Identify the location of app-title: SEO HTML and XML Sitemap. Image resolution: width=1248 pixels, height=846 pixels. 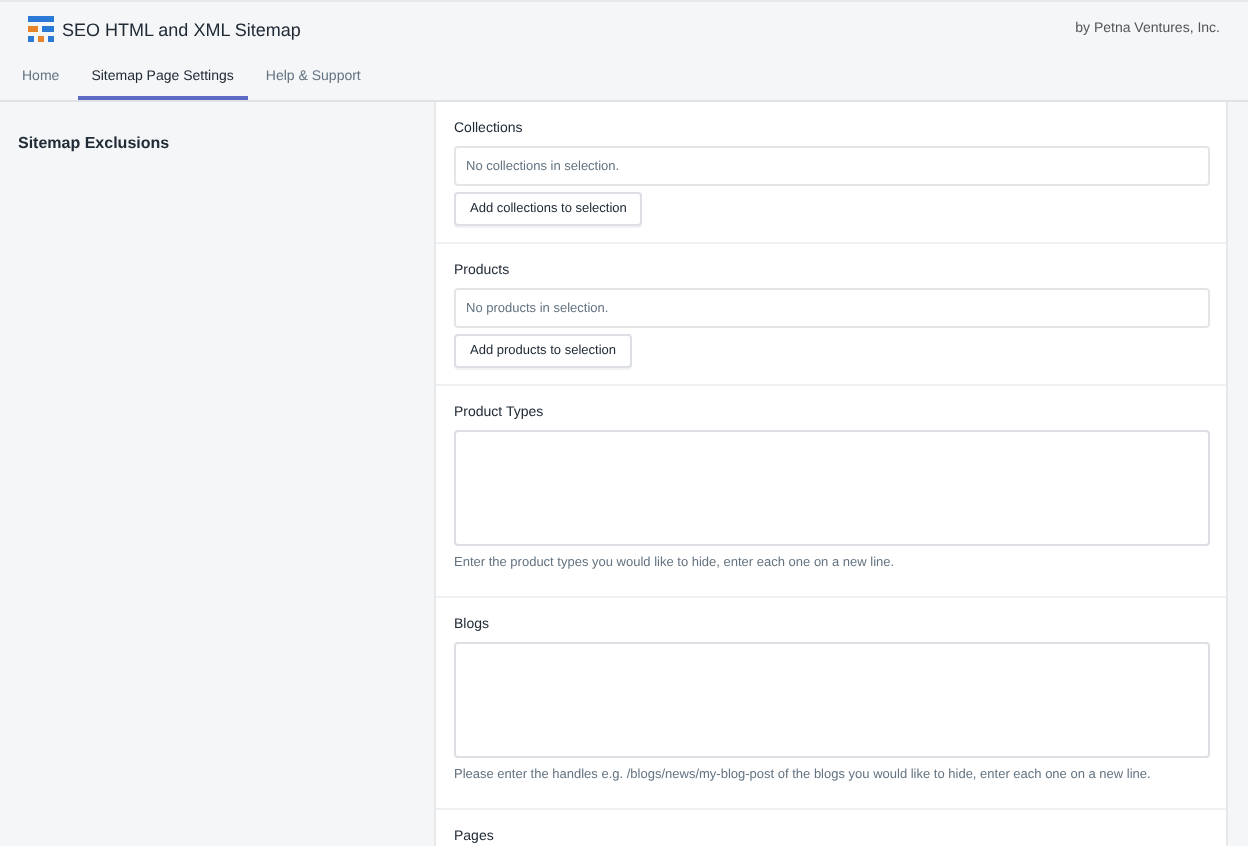
(181, 29).